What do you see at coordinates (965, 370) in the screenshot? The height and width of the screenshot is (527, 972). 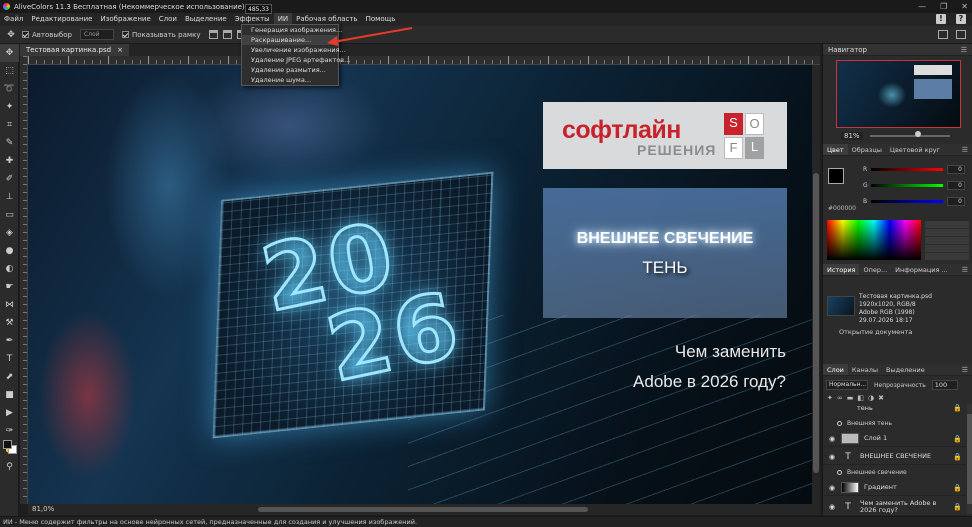 I see `layers-panel-menu-icon: ☰` at bounding box center [965, 370].